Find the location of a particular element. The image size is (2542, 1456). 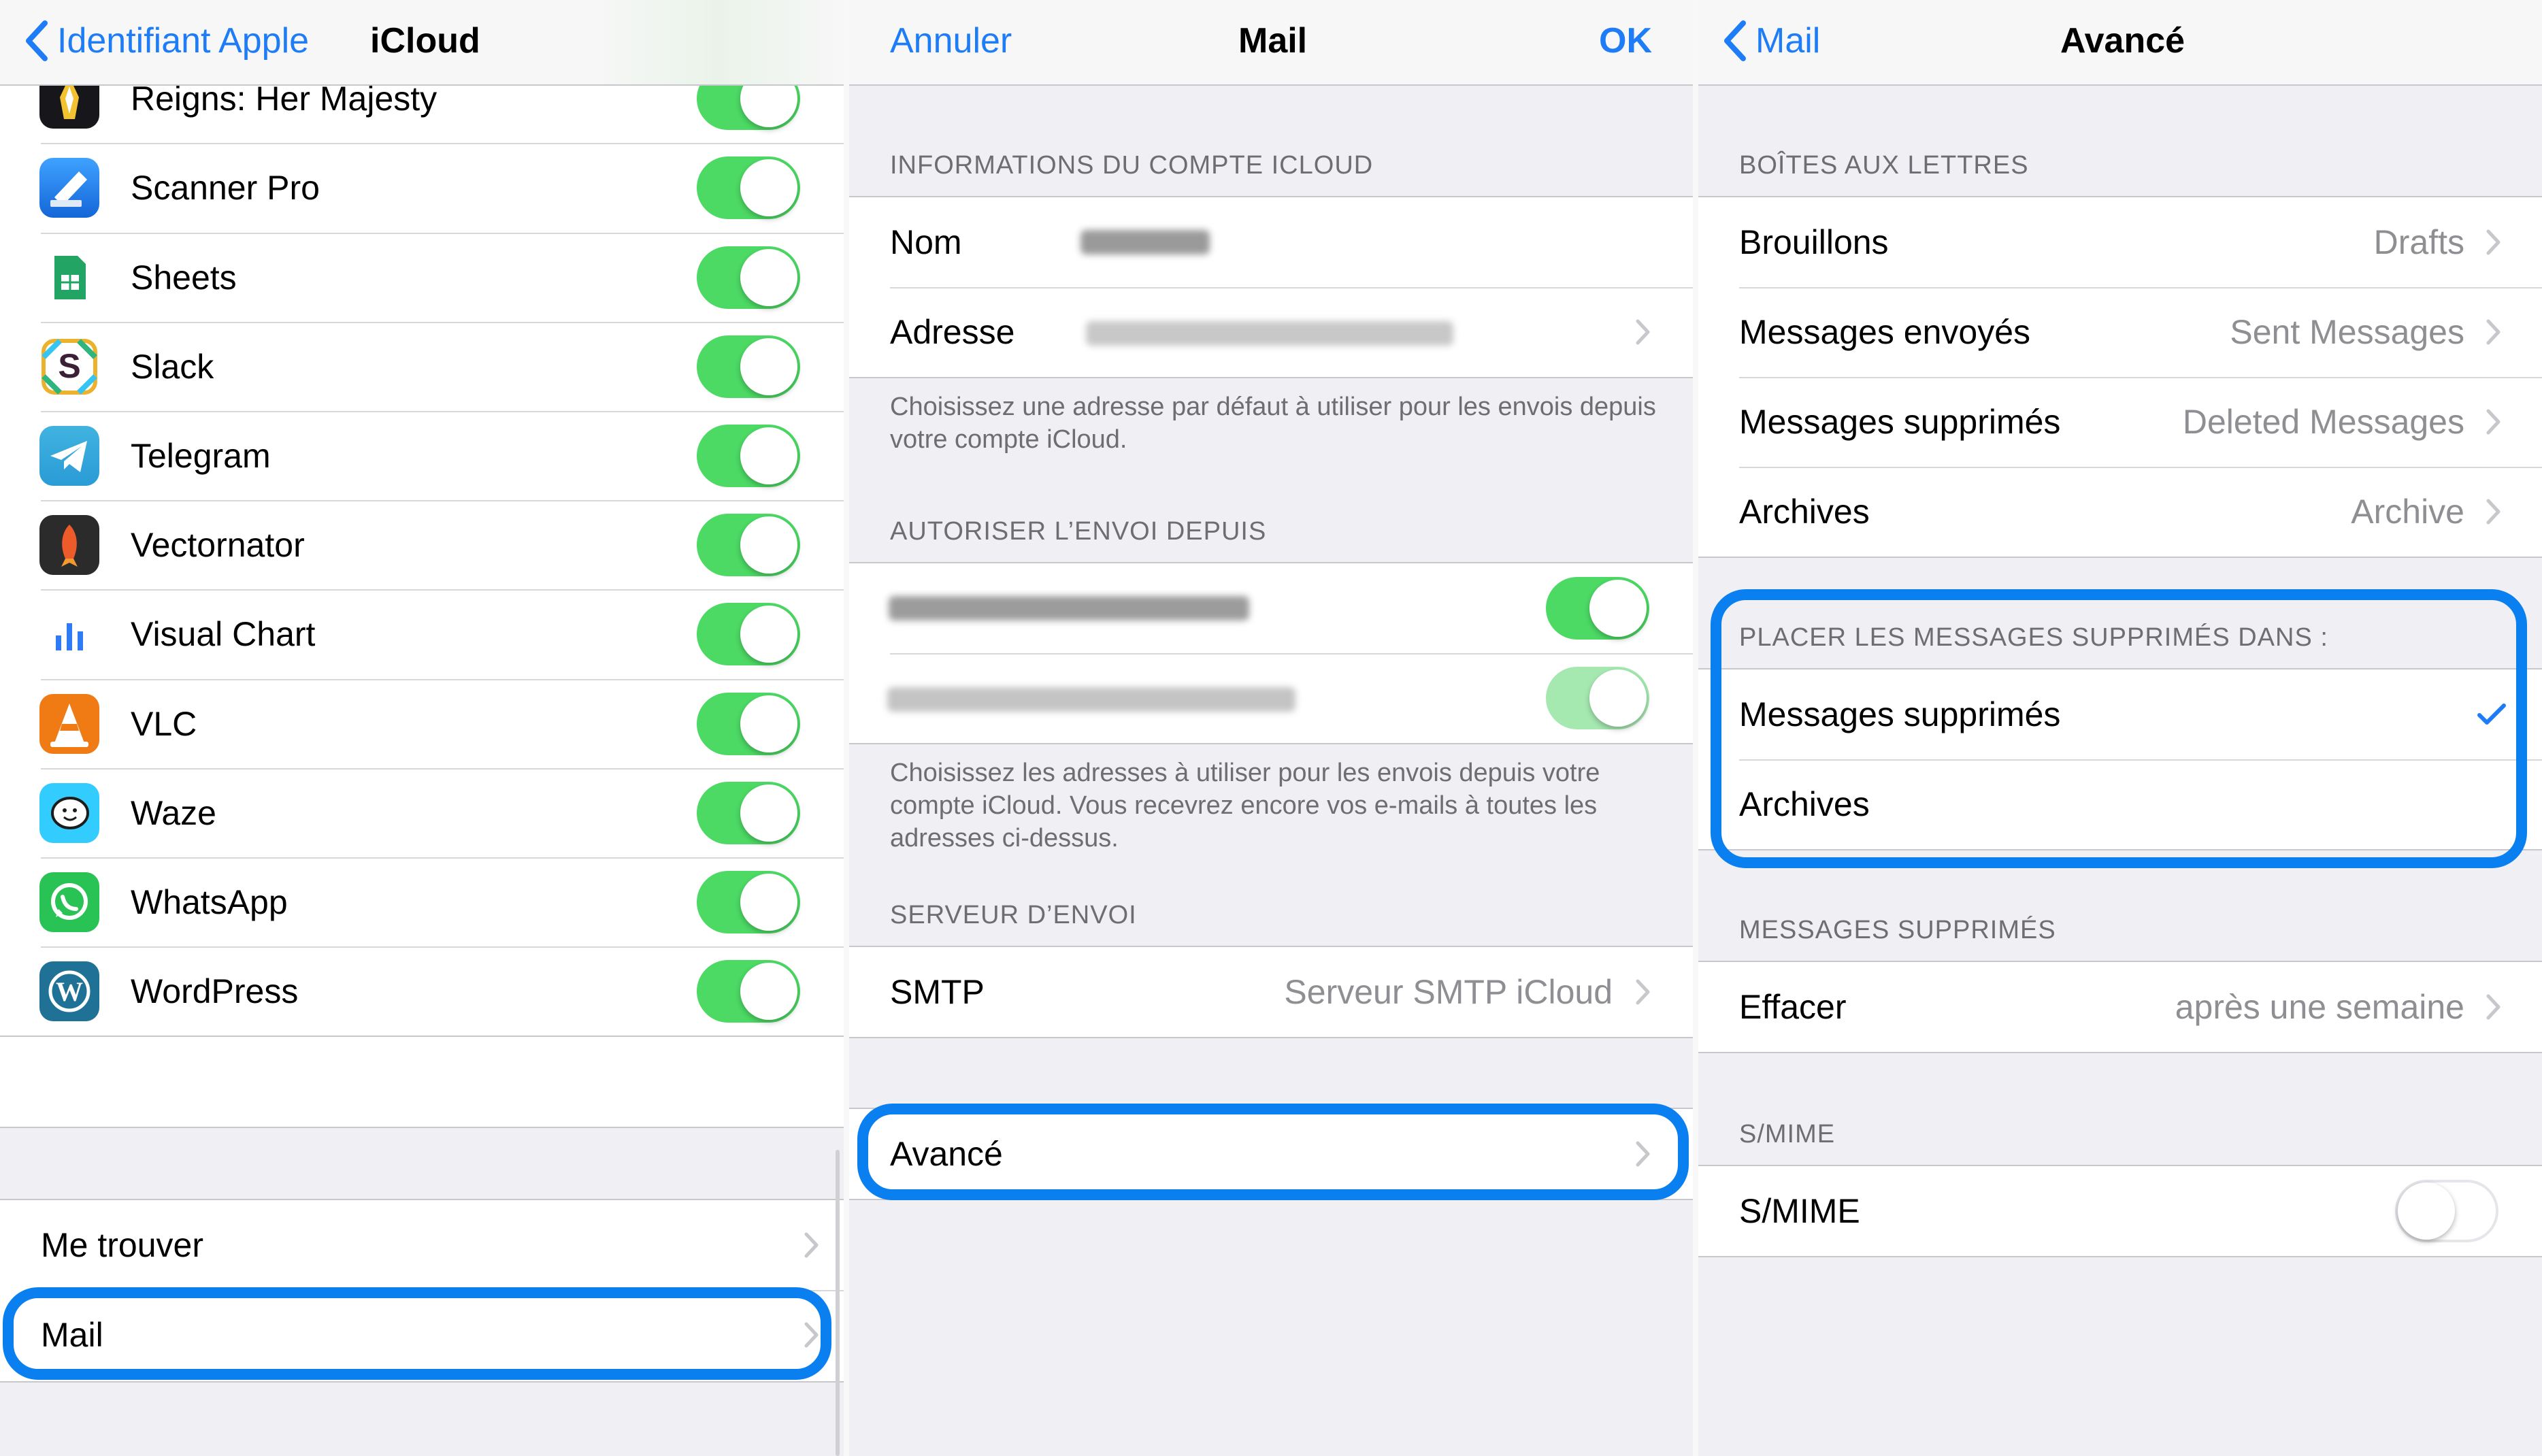

mailbox-label: Messages envoyés is located at coordinates (1885, 332).